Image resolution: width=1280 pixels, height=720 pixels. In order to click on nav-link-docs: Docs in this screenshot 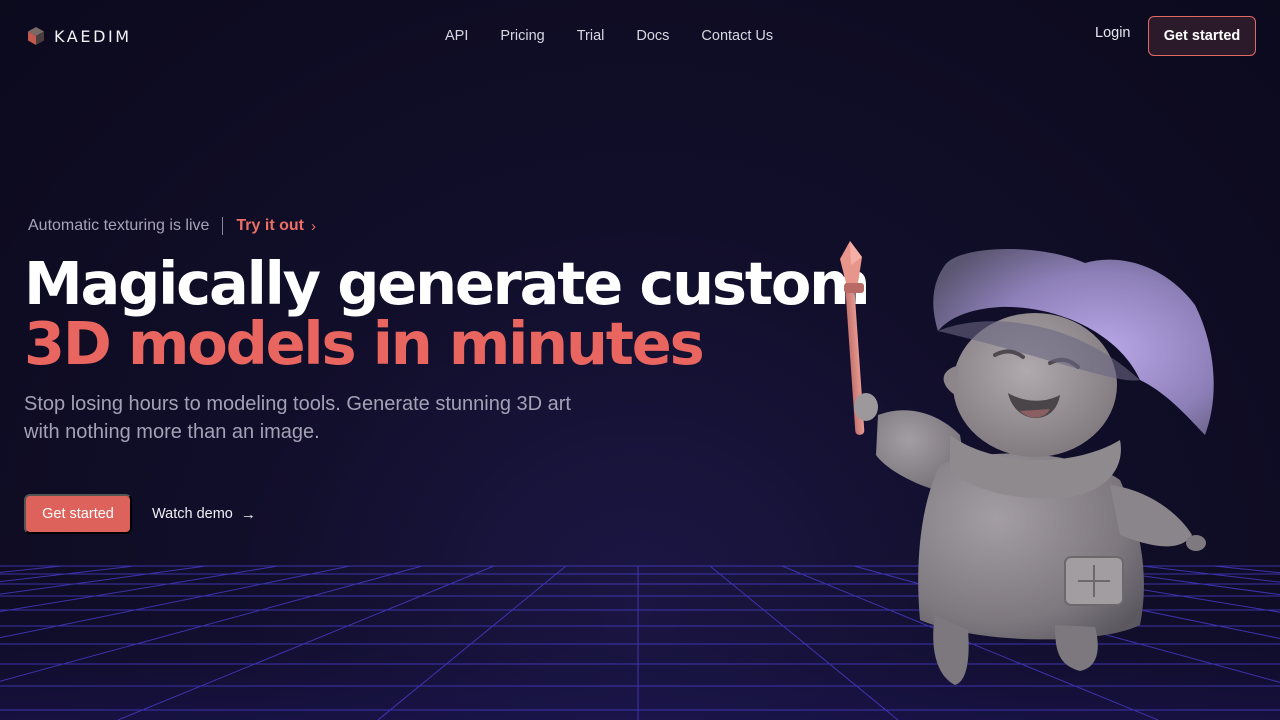, I will do `click(652, 36)`.